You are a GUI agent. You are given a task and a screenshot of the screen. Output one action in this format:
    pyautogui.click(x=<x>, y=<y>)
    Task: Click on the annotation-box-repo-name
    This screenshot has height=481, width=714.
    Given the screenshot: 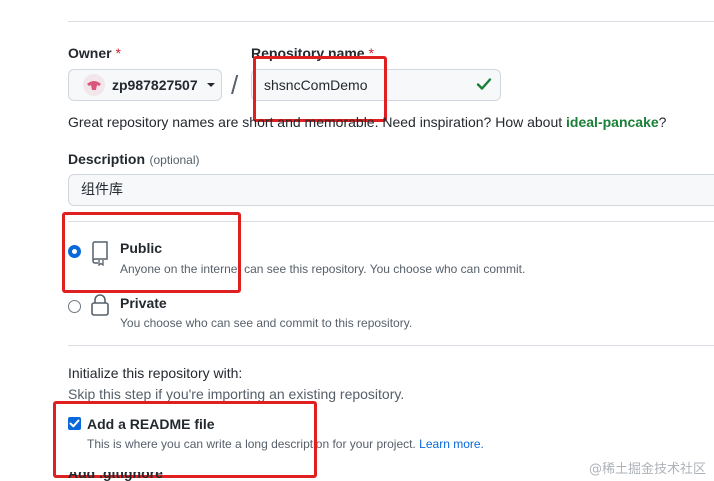 What is the action you would take?
    pyautogui.click(x=320, y=89)
    